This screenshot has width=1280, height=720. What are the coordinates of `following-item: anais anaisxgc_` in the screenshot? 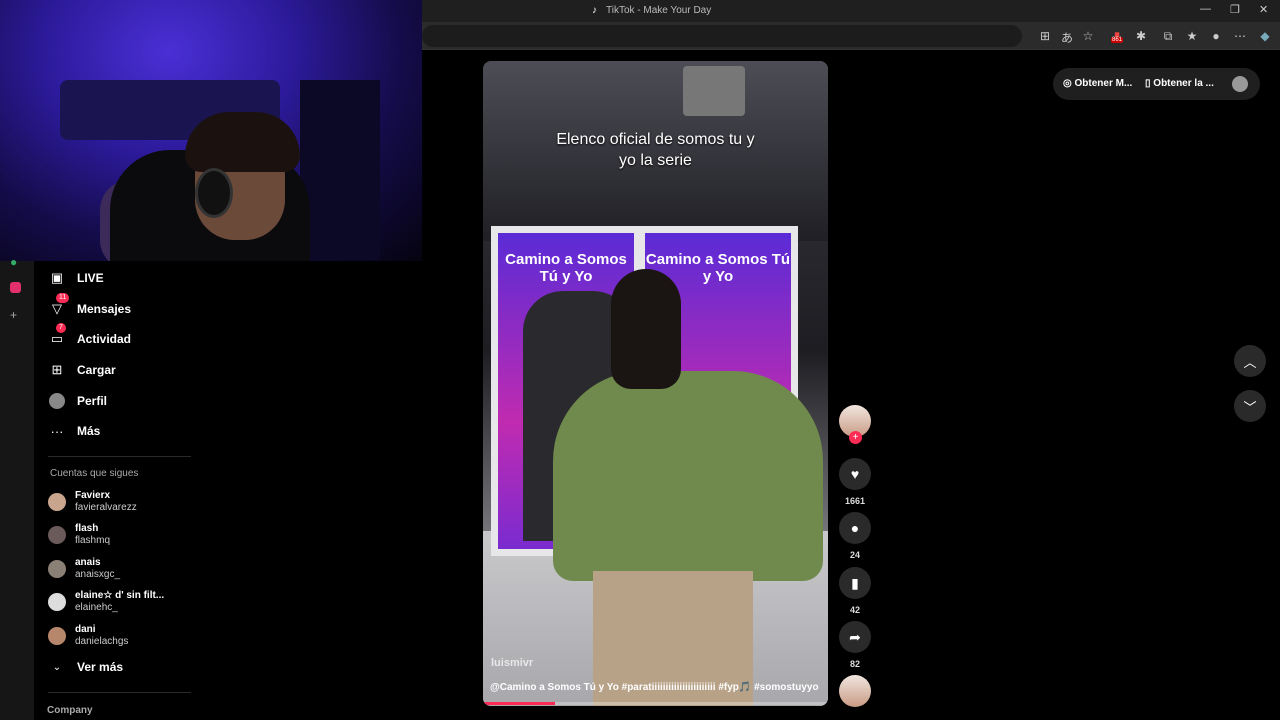 It's located at (84, 569).